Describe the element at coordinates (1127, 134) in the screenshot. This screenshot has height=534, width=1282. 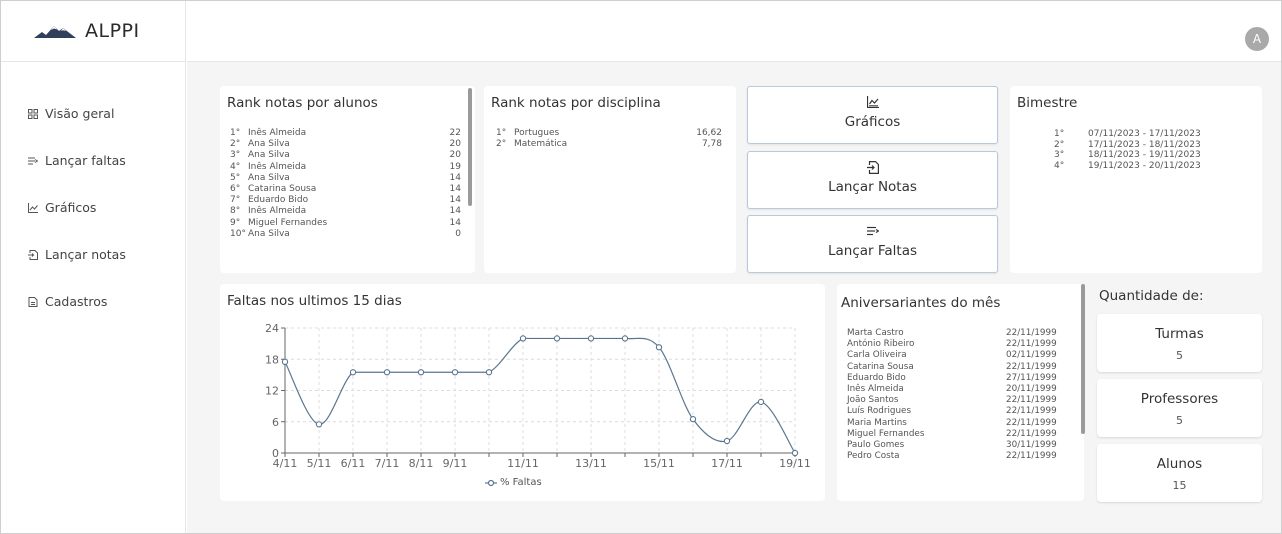
I see `list-item: 1° 07/11/2023 - 17/11/2023` at that location.